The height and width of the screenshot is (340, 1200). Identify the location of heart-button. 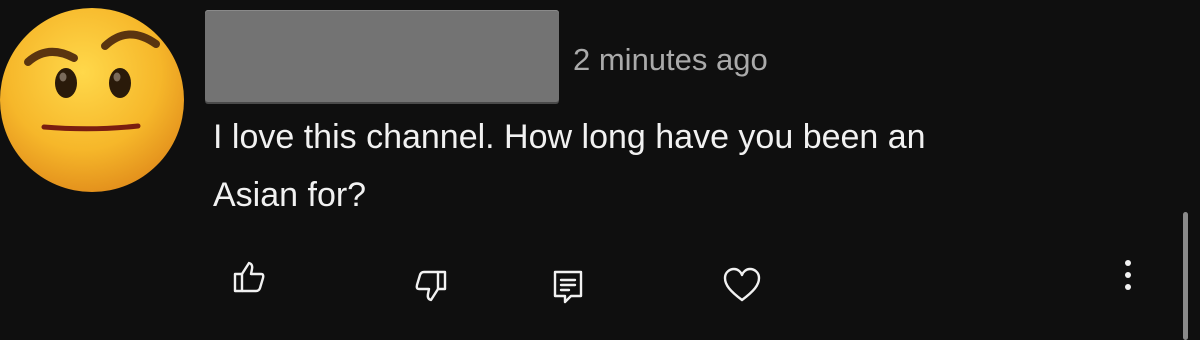
(742, 286).